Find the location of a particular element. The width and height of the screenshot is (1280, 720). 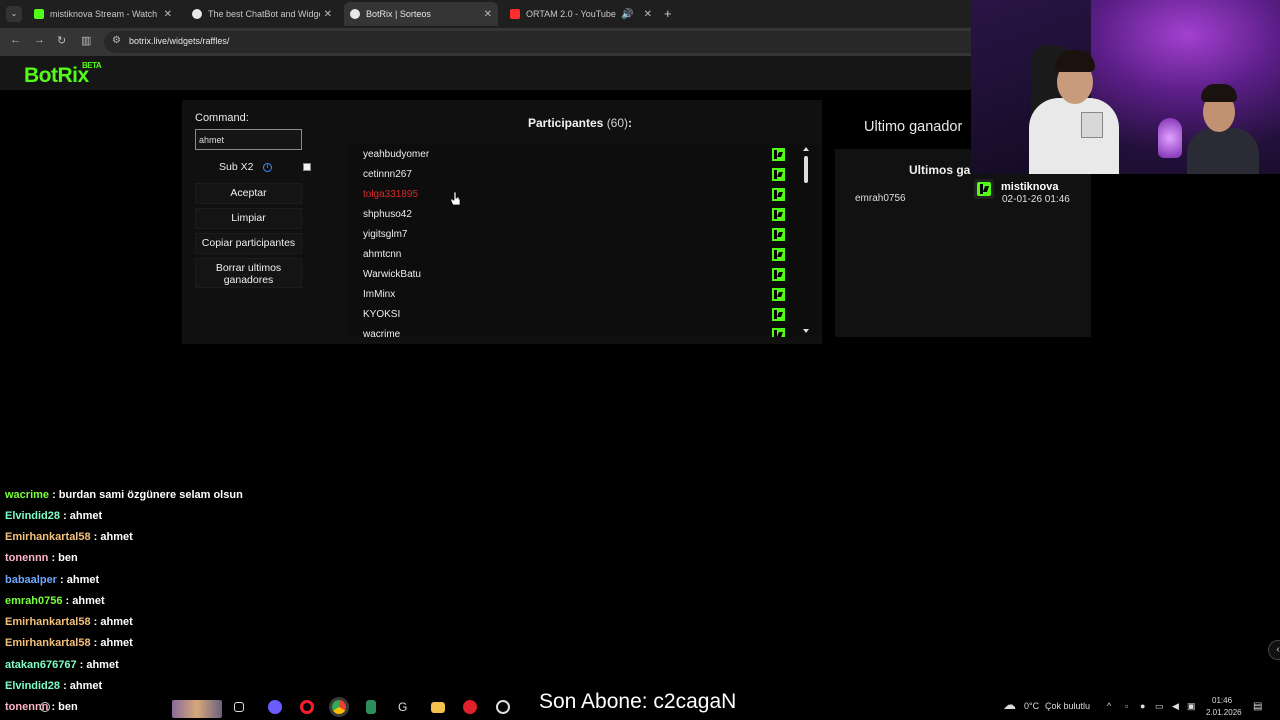

clock-date: 2.01.2026 is located at coordinates (1224, 712).